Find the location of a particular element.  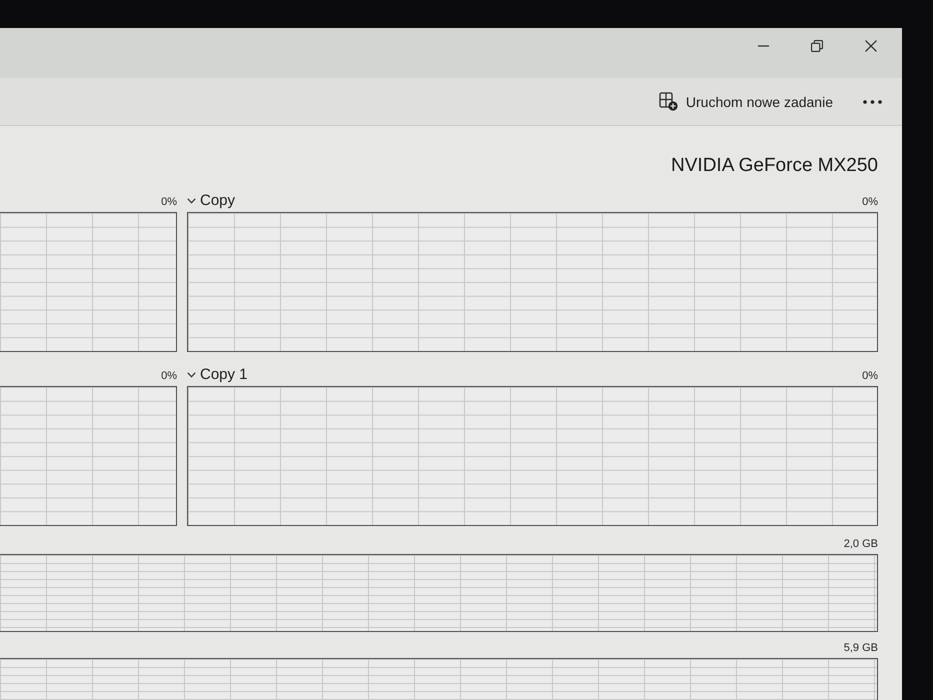

restore-icon is located at coordinates (817, 46).